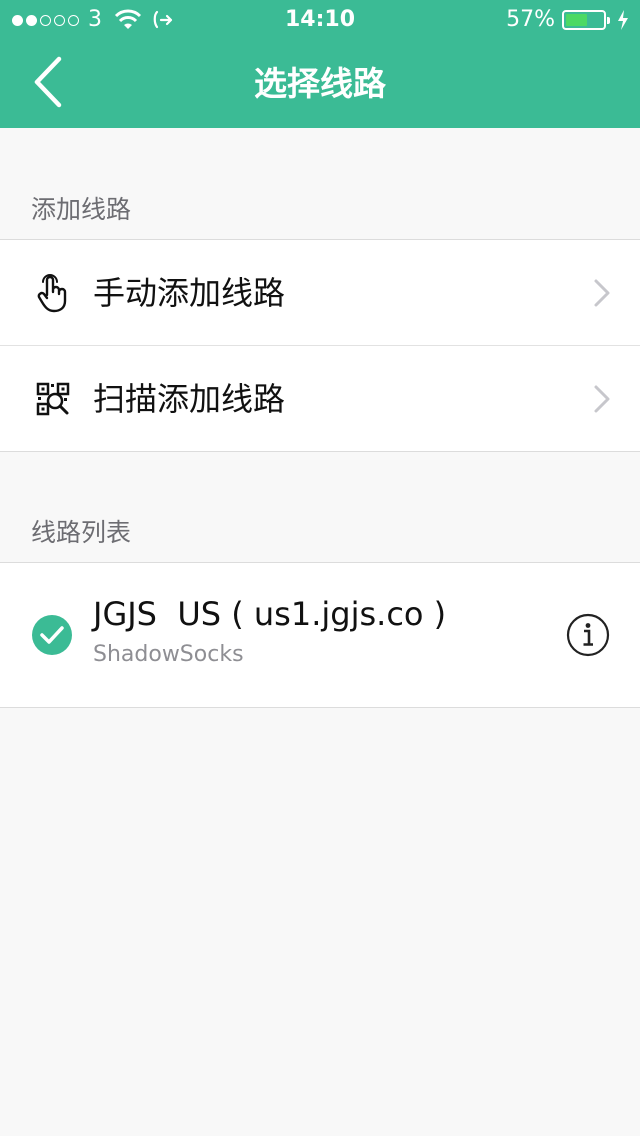 This screenshot has width=640, height=1136. Describe the element at coordinates (320, 398) in the screenshot. I see `scan-add-route-row: 扫描添加线路` at that location.